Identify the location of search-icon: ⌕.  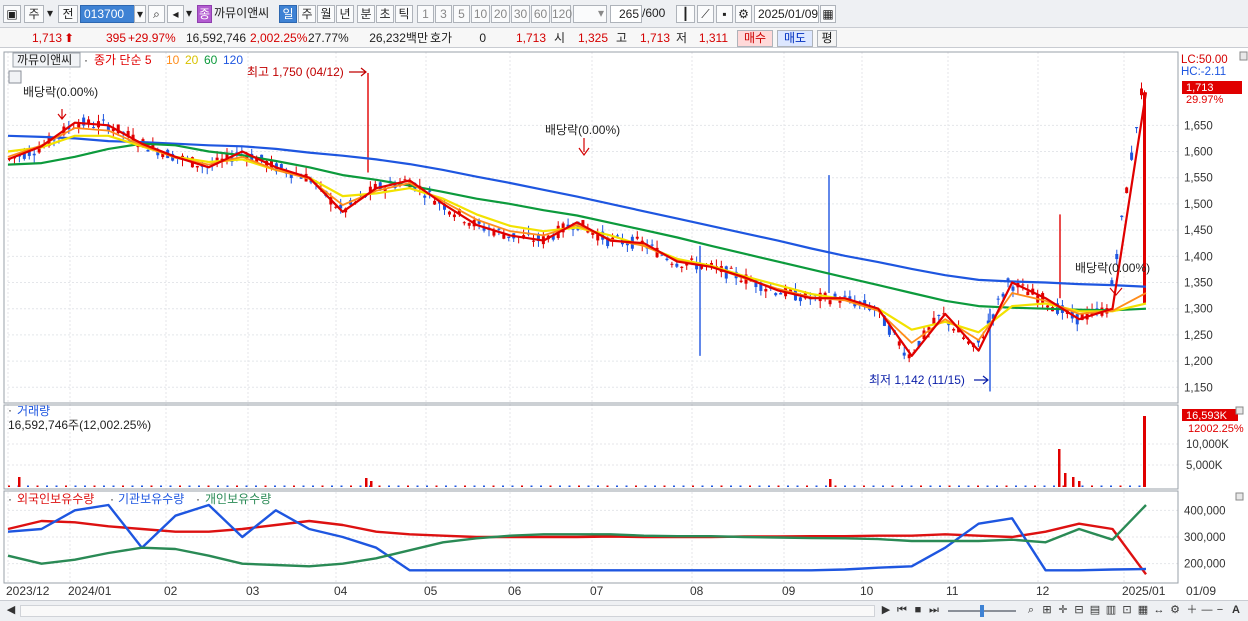
(156, 14).